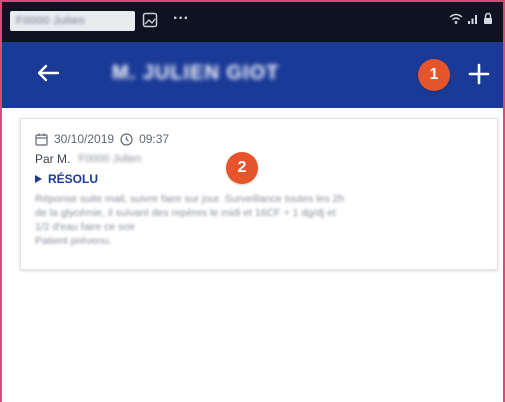  Describe the element at coordinates (110, 159) in the screenshot. I see `author-name: F0000 Julien` at that location.